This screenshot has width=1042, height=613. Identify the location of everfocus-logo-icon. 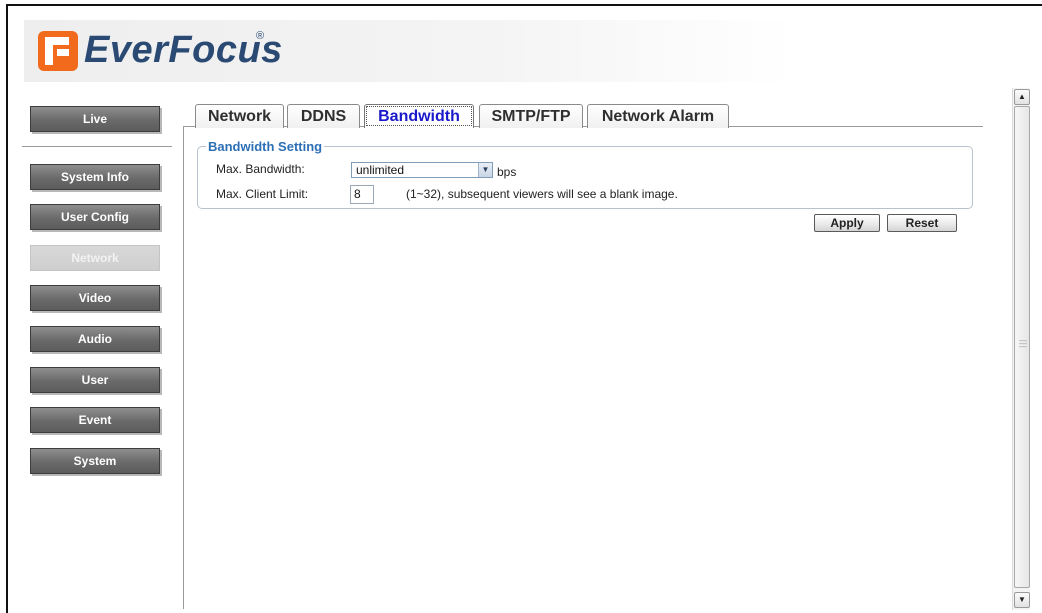
(58, 51).